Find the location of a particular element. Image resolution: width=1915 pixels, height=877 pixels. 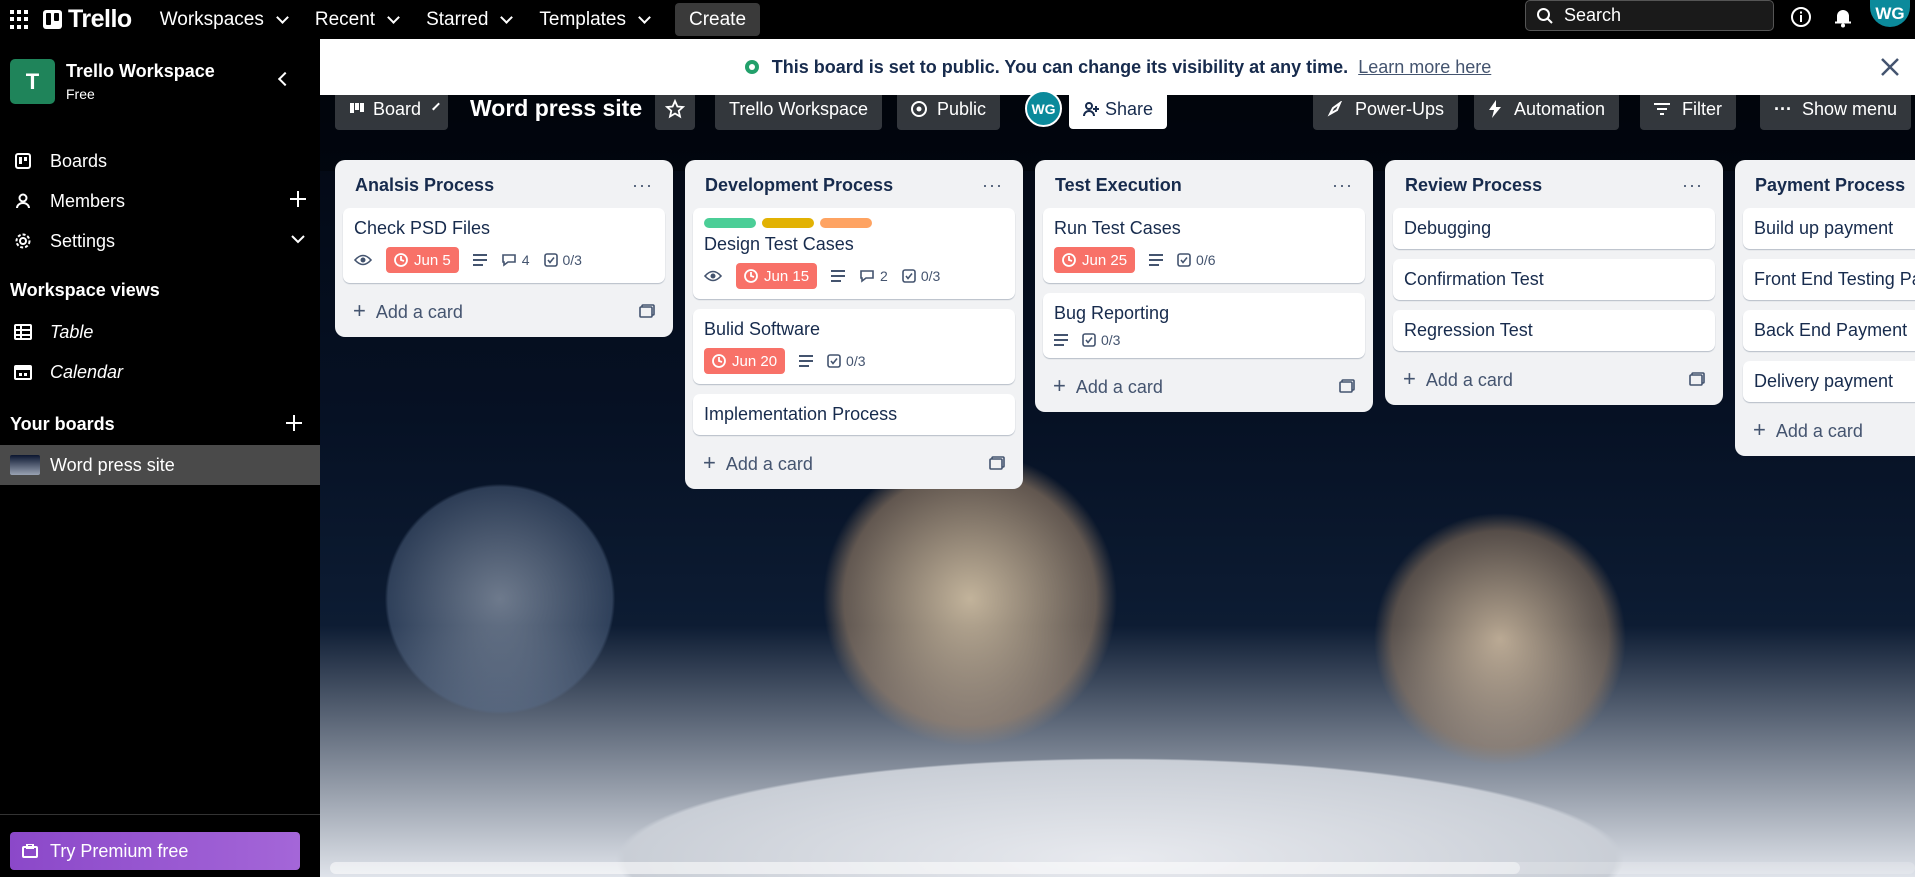

card-design-test-cases: Design Test Cases Jun 15 2 0/3 is located at coordinates (854, 253).